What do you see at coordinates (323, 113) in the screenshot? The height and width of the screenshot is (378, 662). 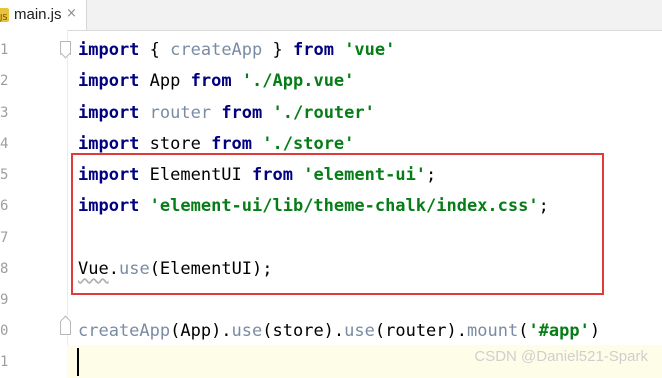 I see `string-literal: './router'` at bounding box center [323, 113].